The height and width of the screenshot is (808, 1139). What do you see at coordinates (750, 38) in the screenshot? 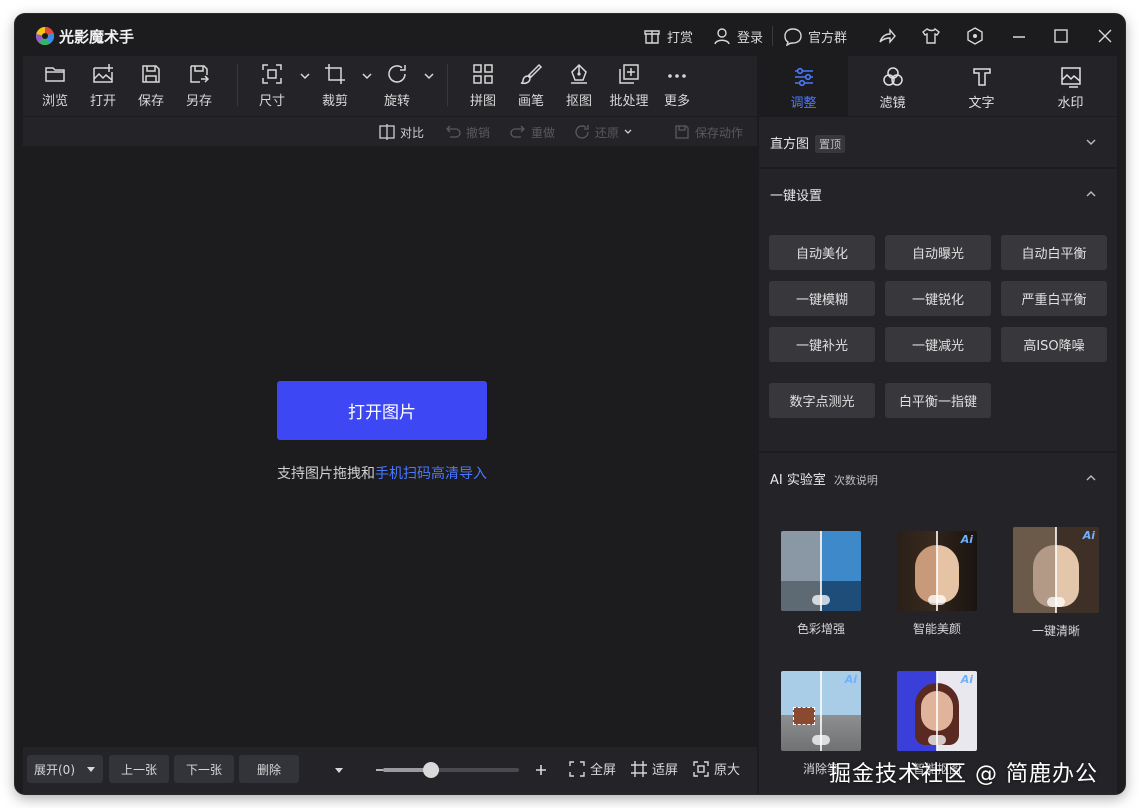
I see `login-label: 登录` at bounding box center [750, 38].